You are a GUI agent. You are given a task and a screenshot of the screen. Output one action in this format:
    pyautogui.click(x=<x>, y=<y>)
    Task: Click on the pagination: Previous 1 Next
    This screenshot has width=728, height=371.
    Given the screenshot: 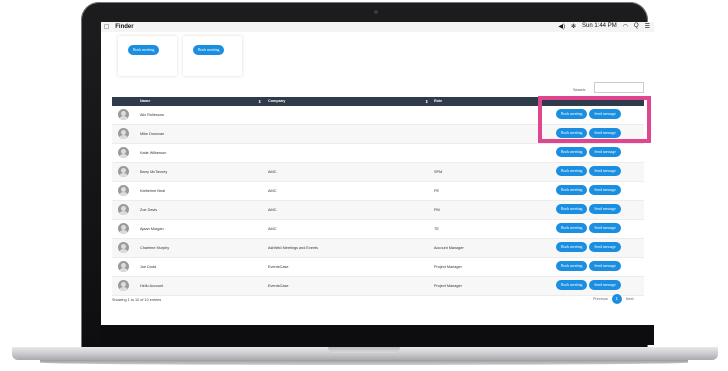 What is the action you would take?
    pyautogui.click(x=613, y=299)
    